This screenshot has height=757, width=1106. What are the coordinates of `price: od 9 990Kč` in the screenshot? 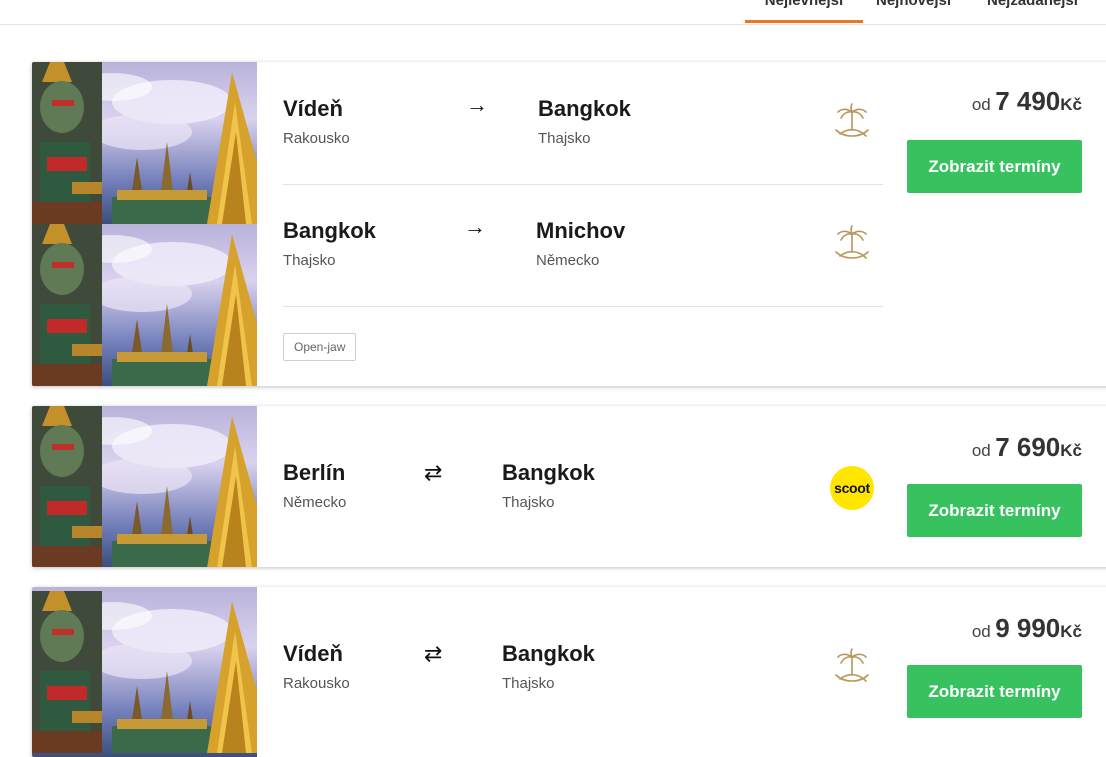 It's located at (1027, 628).